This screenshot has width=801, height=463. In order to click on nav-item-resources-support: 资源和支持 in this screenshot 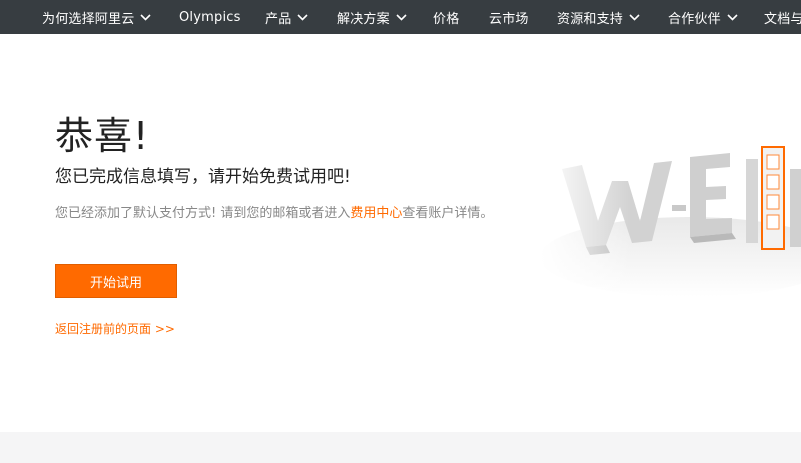, I will do `click(598, 17)`.